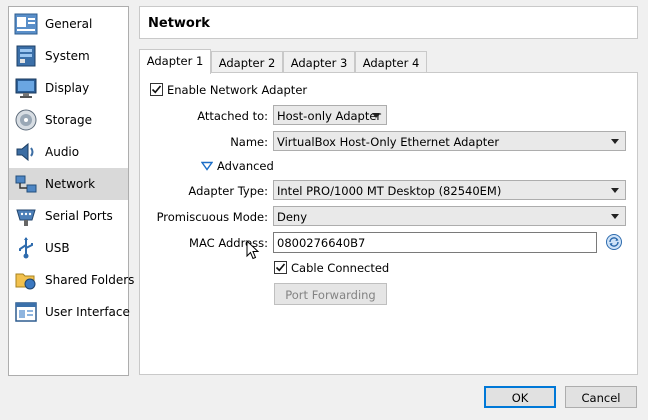  What do you see at coordinates (90, 280) in the screenshot?
I see `sidebar-item-label: Shared Folders` at bounding box center [90, 280].